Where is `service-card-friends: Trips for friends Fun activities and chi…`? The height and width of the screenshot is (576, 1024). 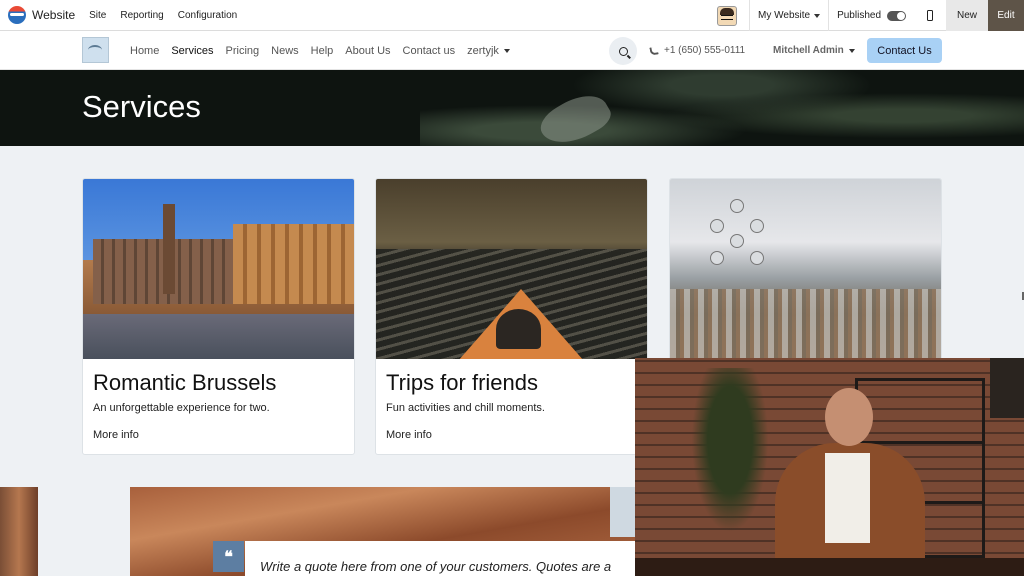 service-card-friends: Trips for friends Fun activities and chi… is located at coordinates (511, 316).